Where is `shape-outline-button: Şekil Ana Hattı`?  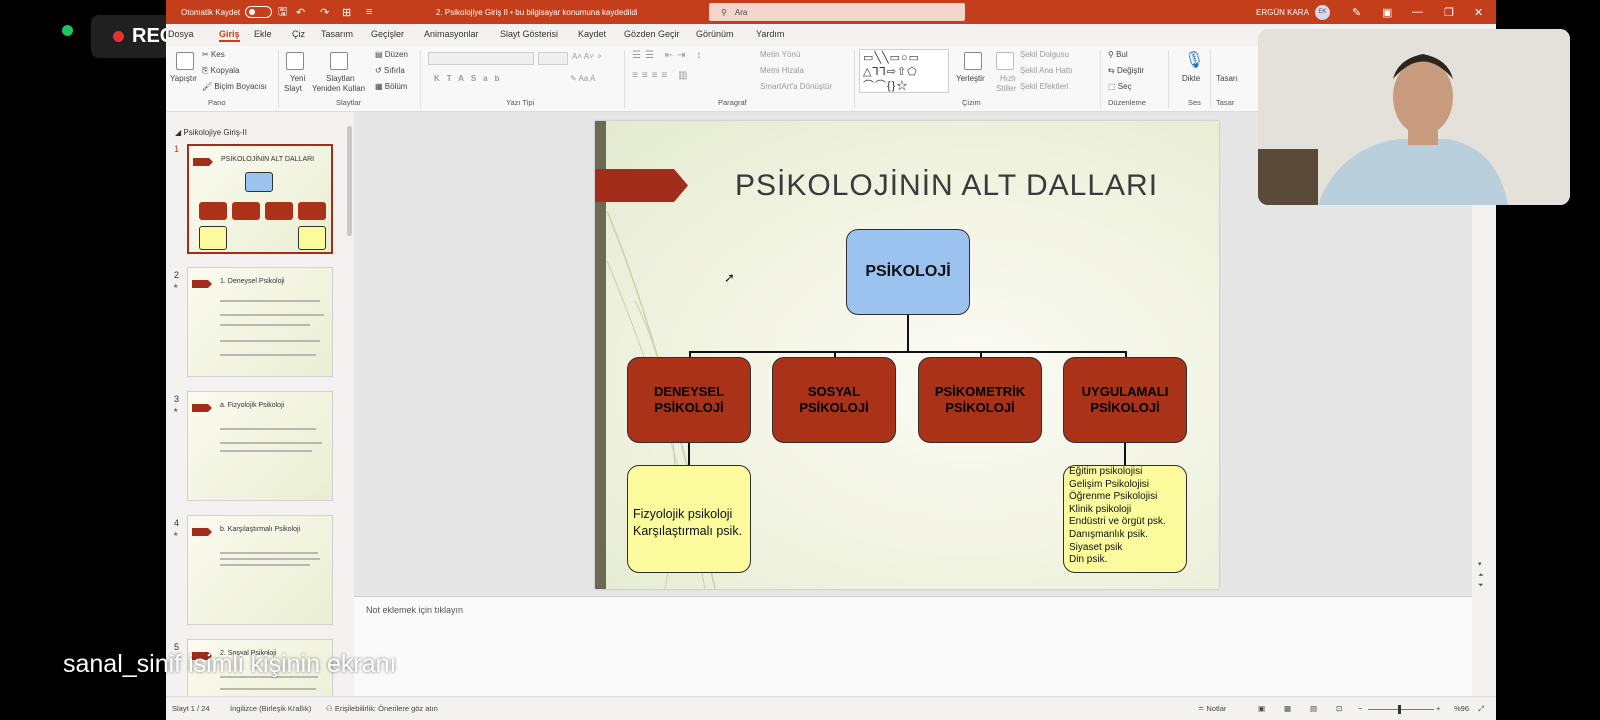
shape-outline-button: Şekil Ana Hattı is located at coordinates (1046, 70).